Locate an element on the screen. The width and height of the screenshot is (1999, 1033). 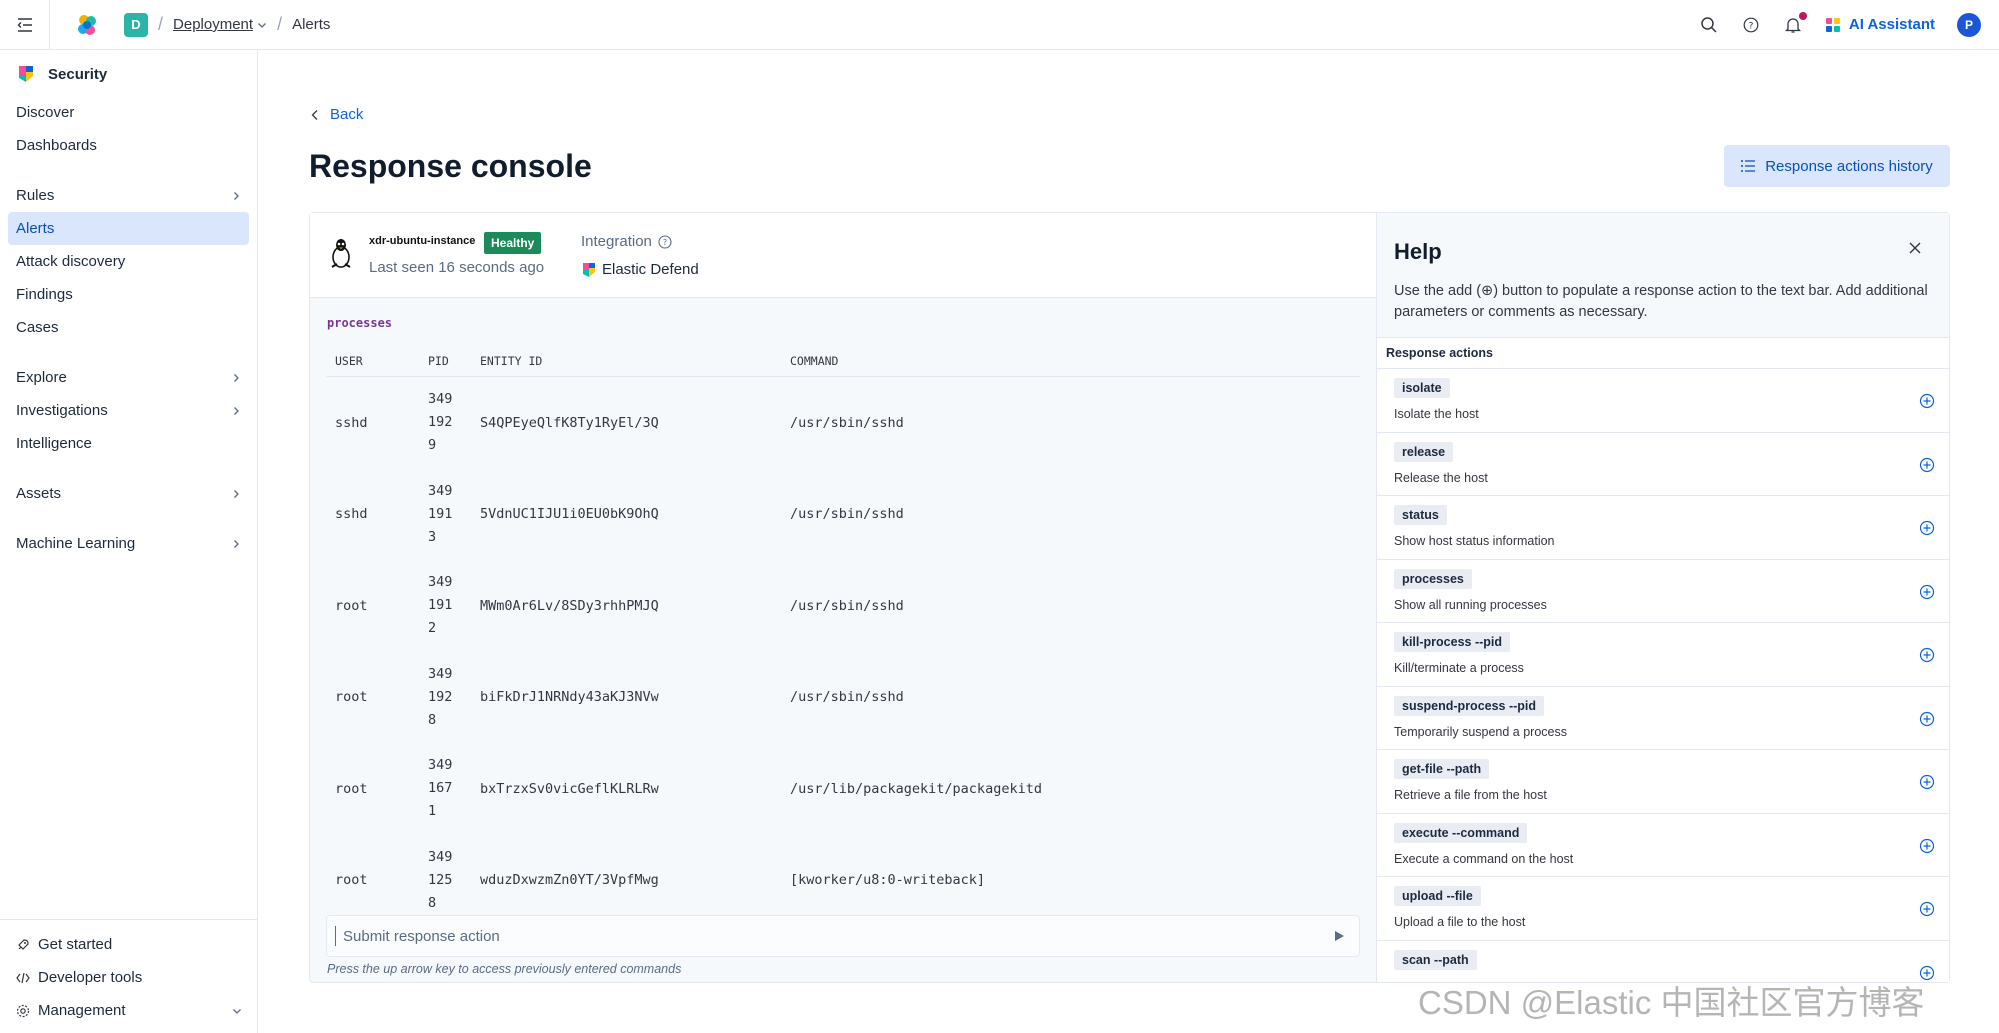
elastic-logo is located at coordinates (87, 25).